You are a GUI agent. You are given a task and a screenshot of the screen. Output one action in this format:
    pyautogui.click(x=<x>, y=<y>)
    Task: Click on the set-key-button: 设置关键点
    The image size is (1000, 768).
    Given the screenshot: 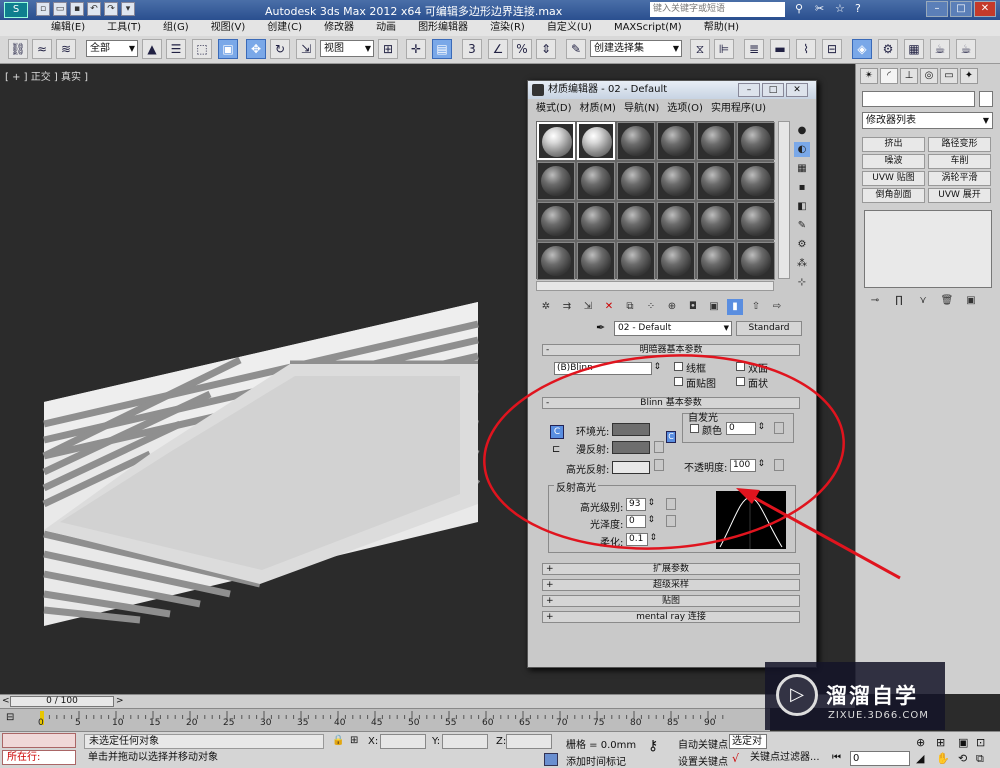 What is the action you would take?
    pyautogui.click(x=703, y=760)
    